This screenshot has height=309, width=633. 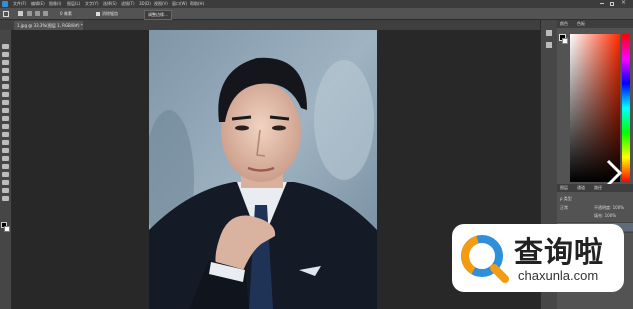 What do you see at coordinates (20, 13) in the screenshot?
I see `new-selection-icon` at bounding box center [20, 13].